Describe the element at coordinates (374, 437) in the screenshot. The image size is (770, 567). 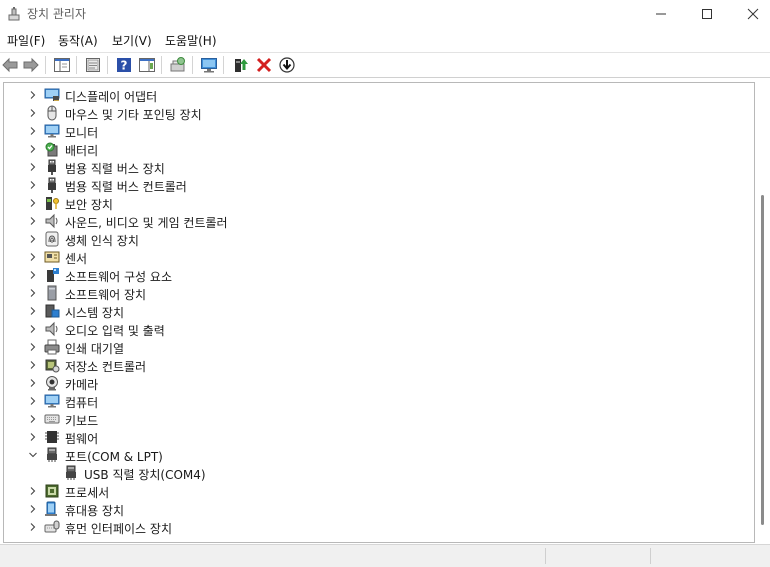
I see `tree-category: 펌웨어` at that location.